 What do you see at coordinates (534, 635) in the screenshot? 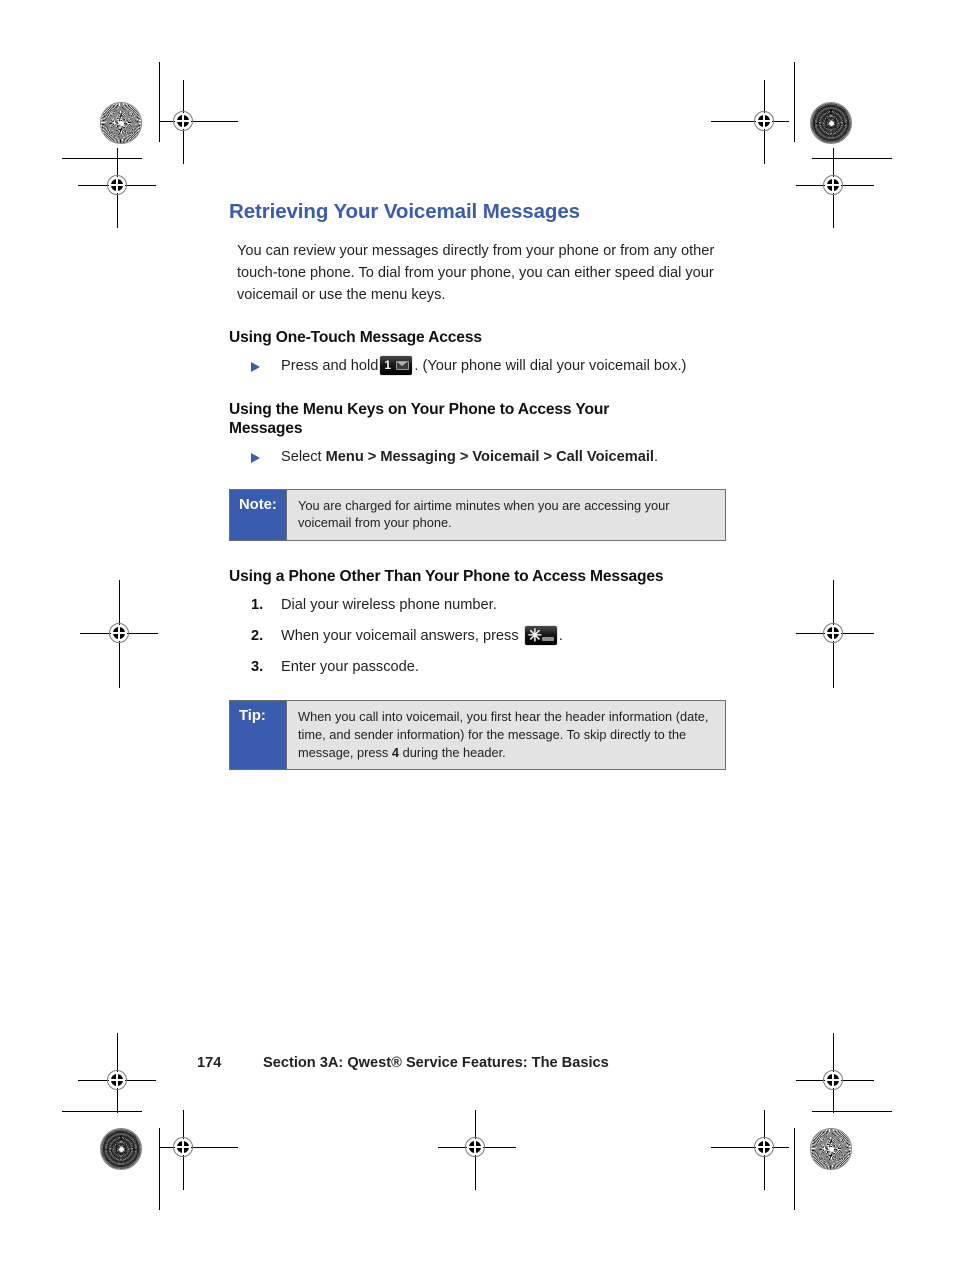
I see `key-star-glyph: ✳` at bounding box center [534, 635].